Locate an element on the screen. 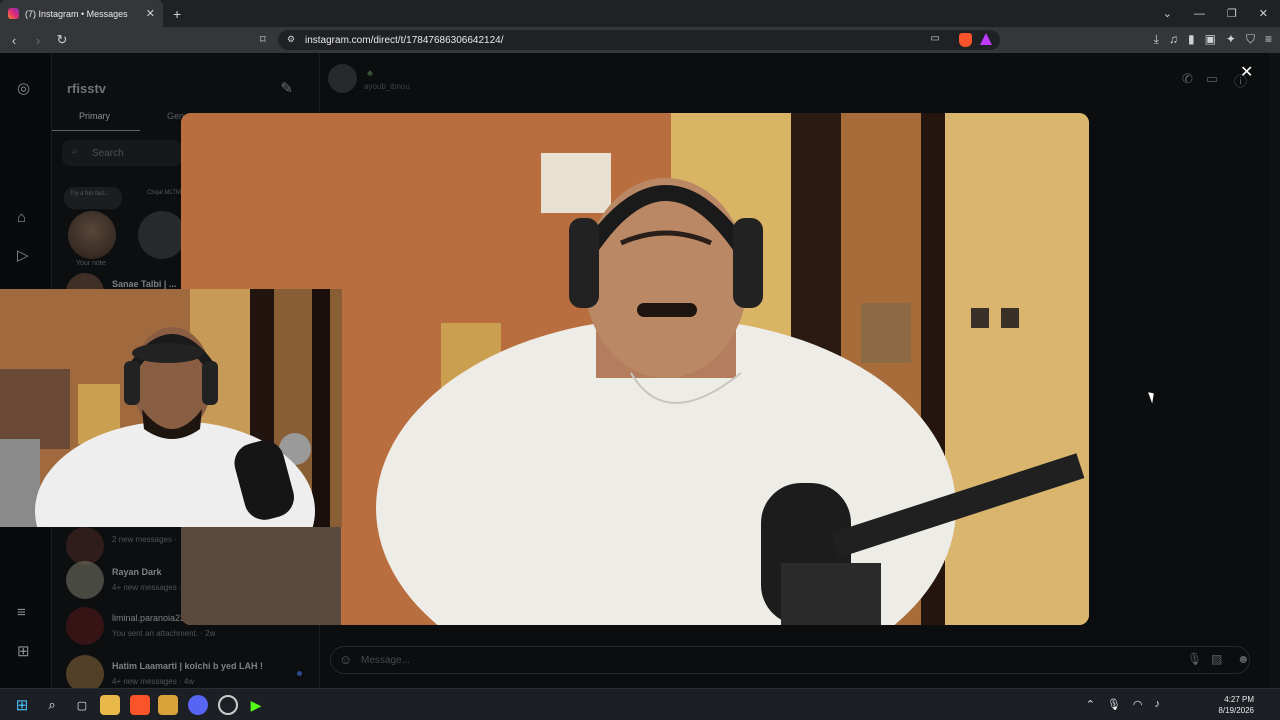 This screenshot has height=720, width=1280. self-video is located at coordinates (171, 408).